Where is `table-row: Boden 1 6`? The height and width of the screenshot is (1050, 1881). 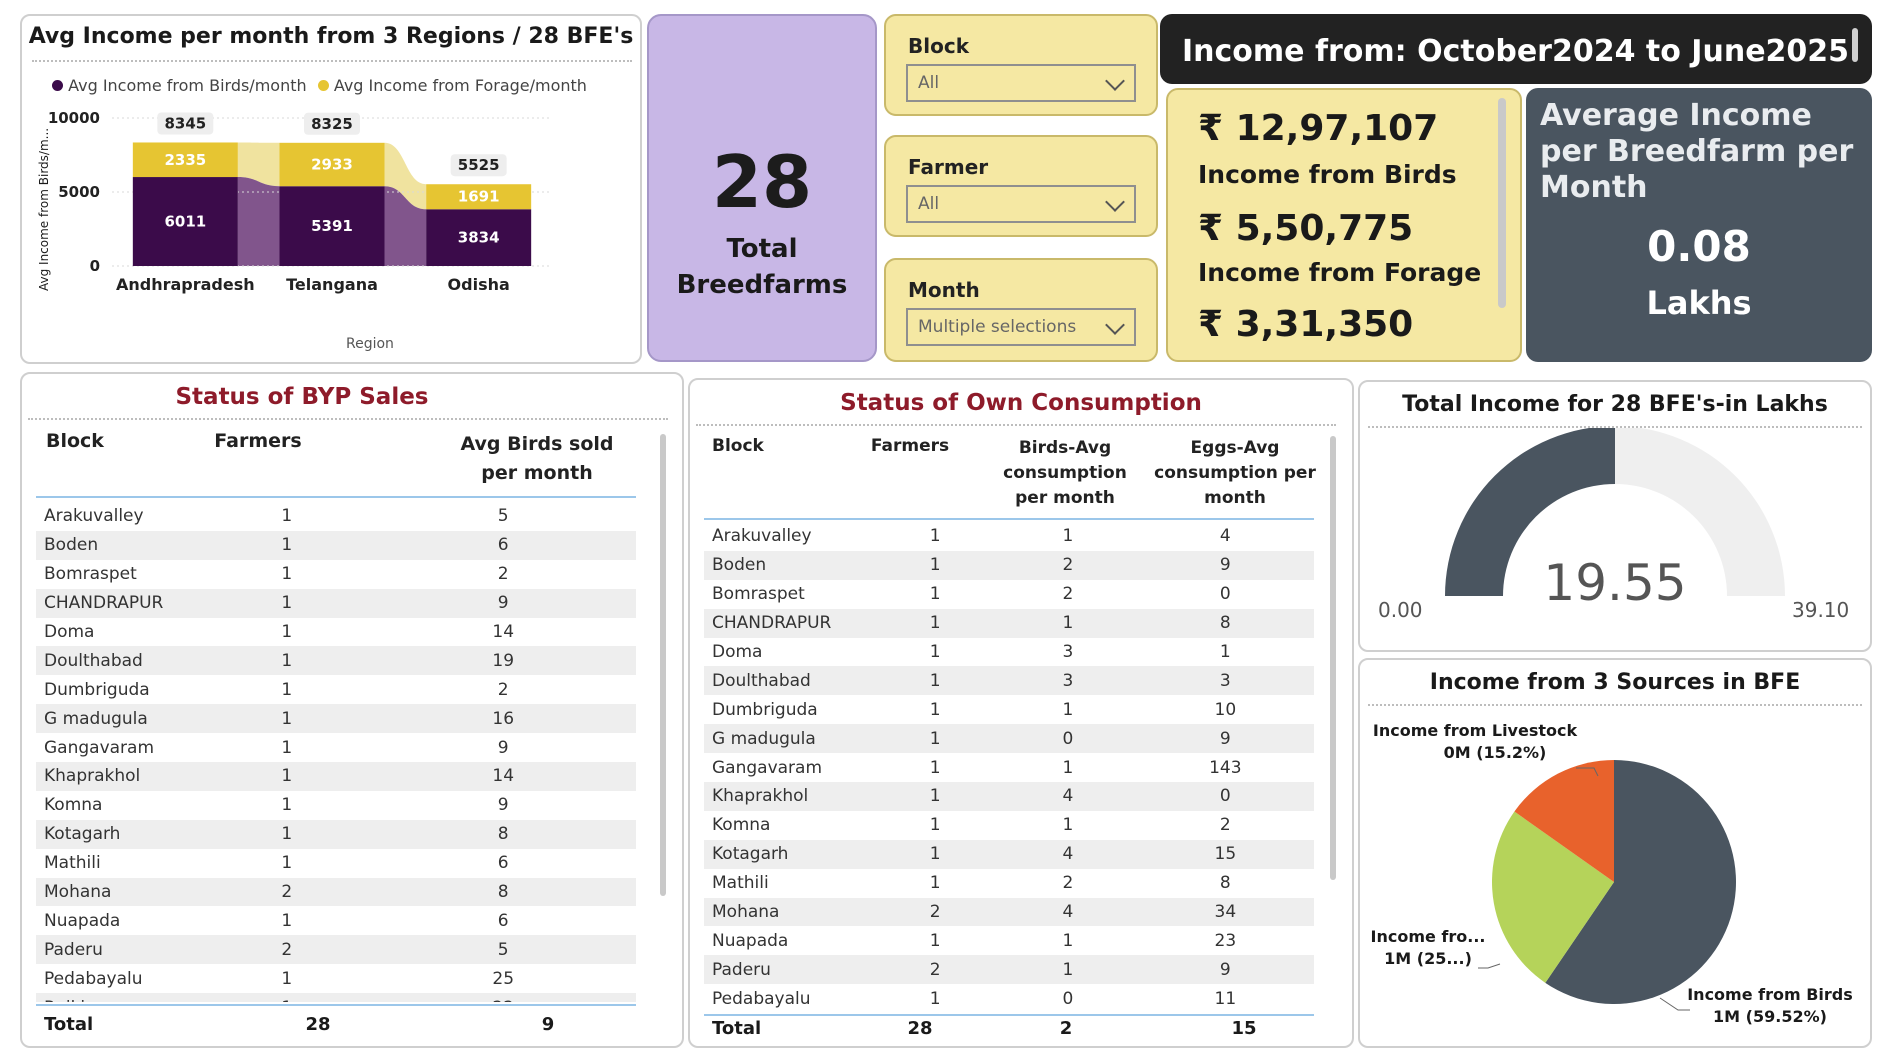 table-row: Boden 1 6 is located at coordinates (336, 545).